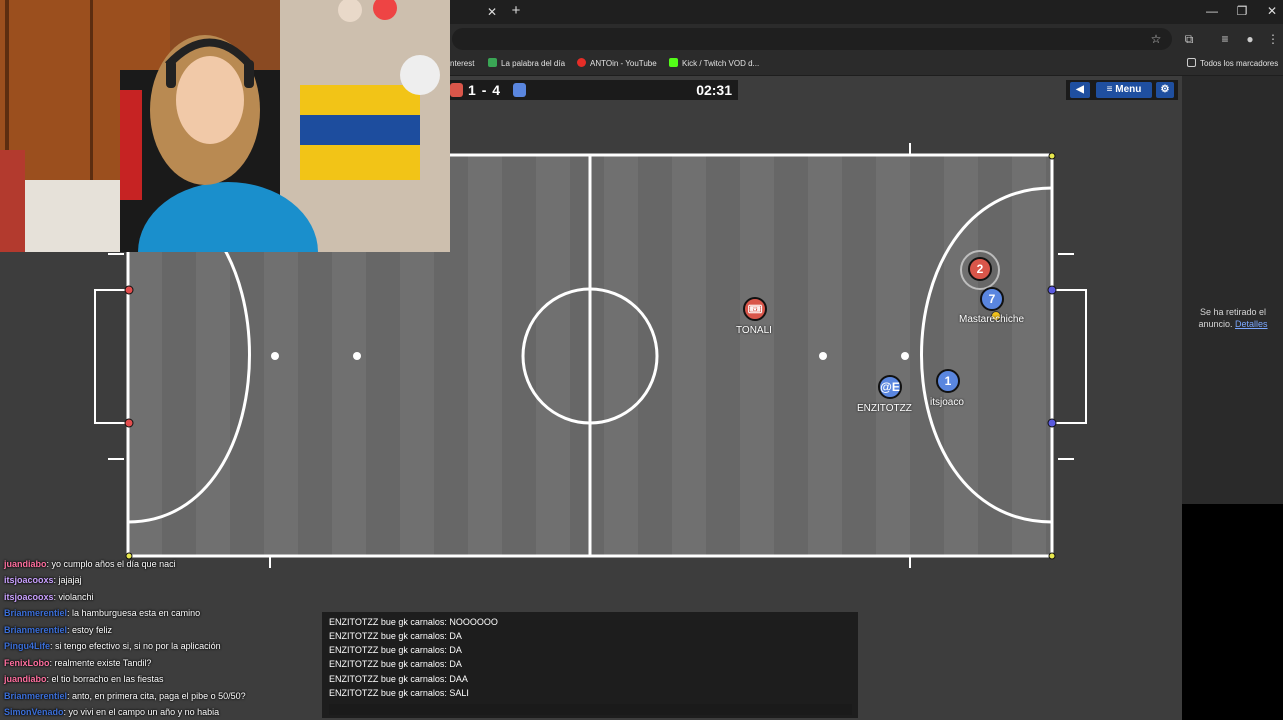 The image size is (1283, 720). I want to click on webcam-image, so click(225, 126).